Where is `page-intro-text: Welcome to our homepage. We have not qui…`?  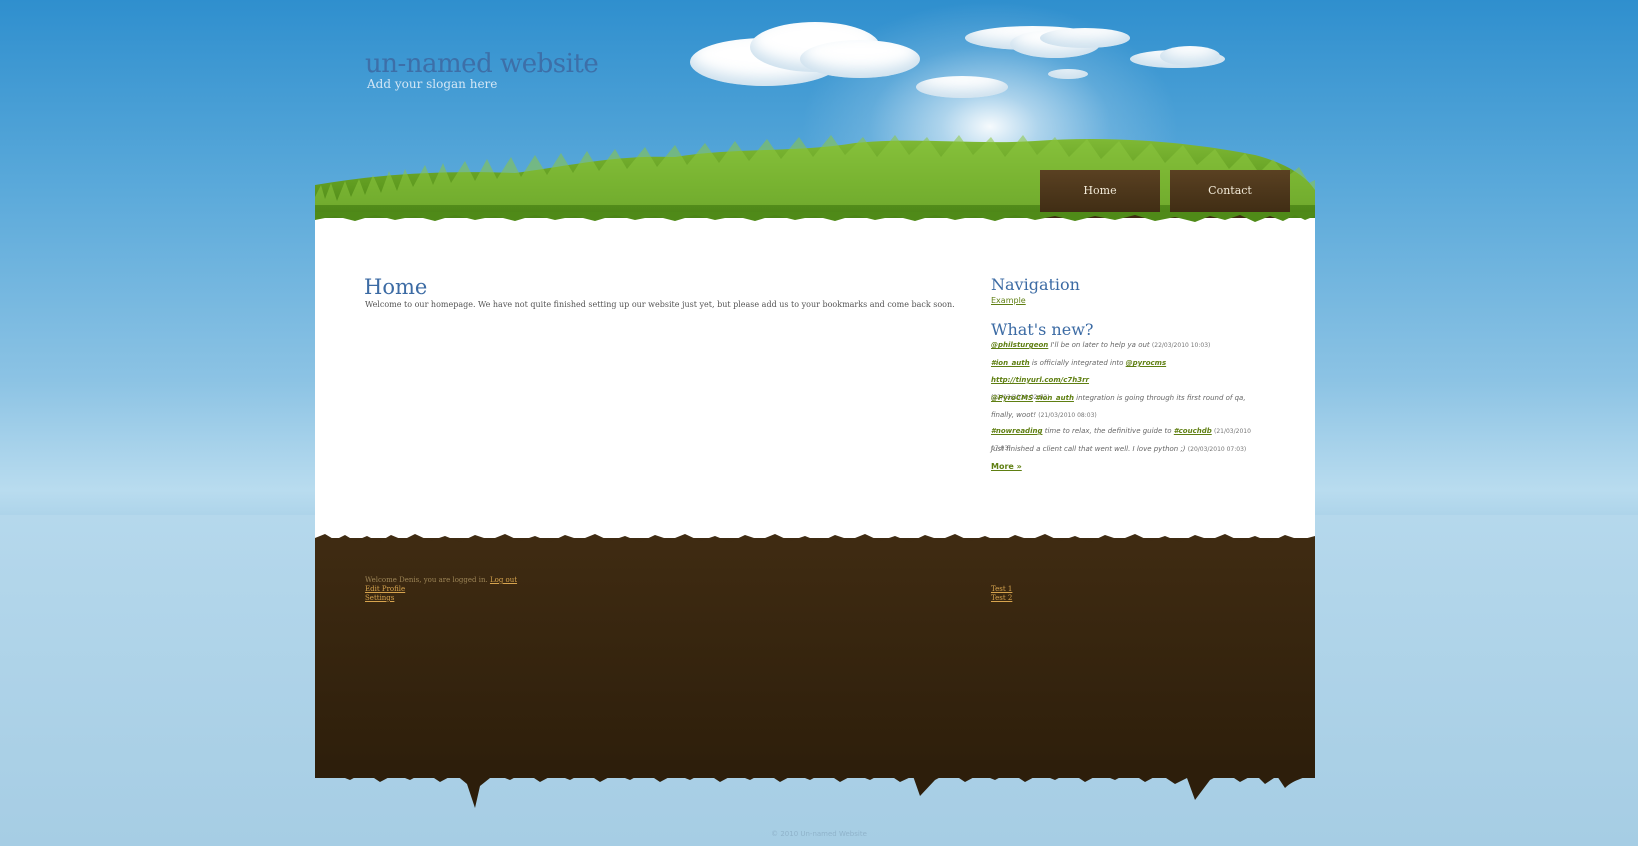
page-intro-text: Welcome to our homepage. We have not qui… is located at coordinates (660, 304).